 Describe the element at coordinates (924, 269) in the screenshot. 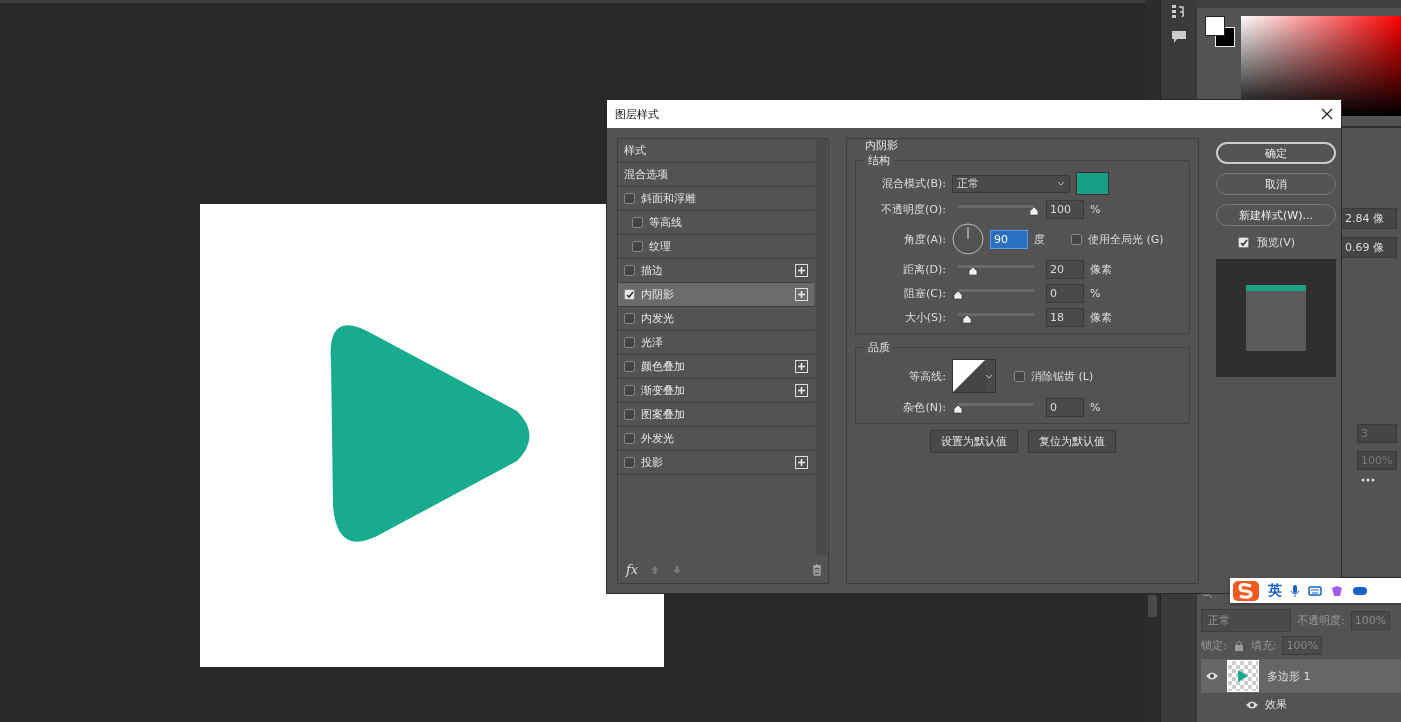

I see `field-label: 距离(D):` at that location.